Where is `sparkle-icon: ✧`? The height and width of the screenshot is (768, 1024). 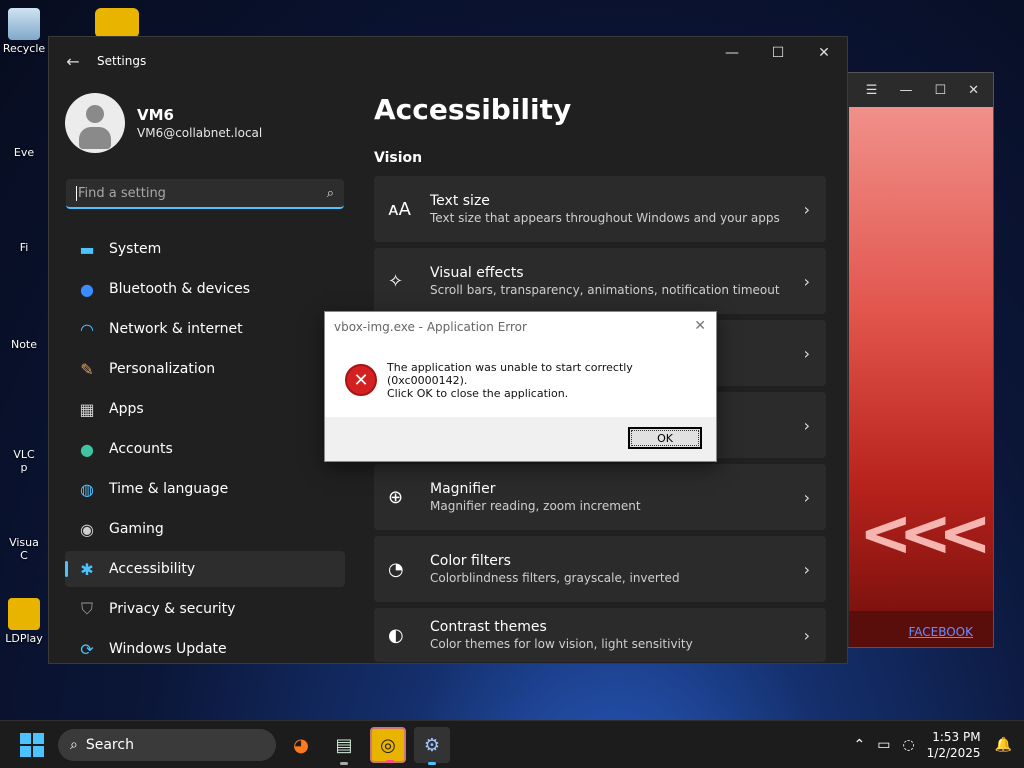 sparkle-icon: ✧ is located at coordinates (396, 281).